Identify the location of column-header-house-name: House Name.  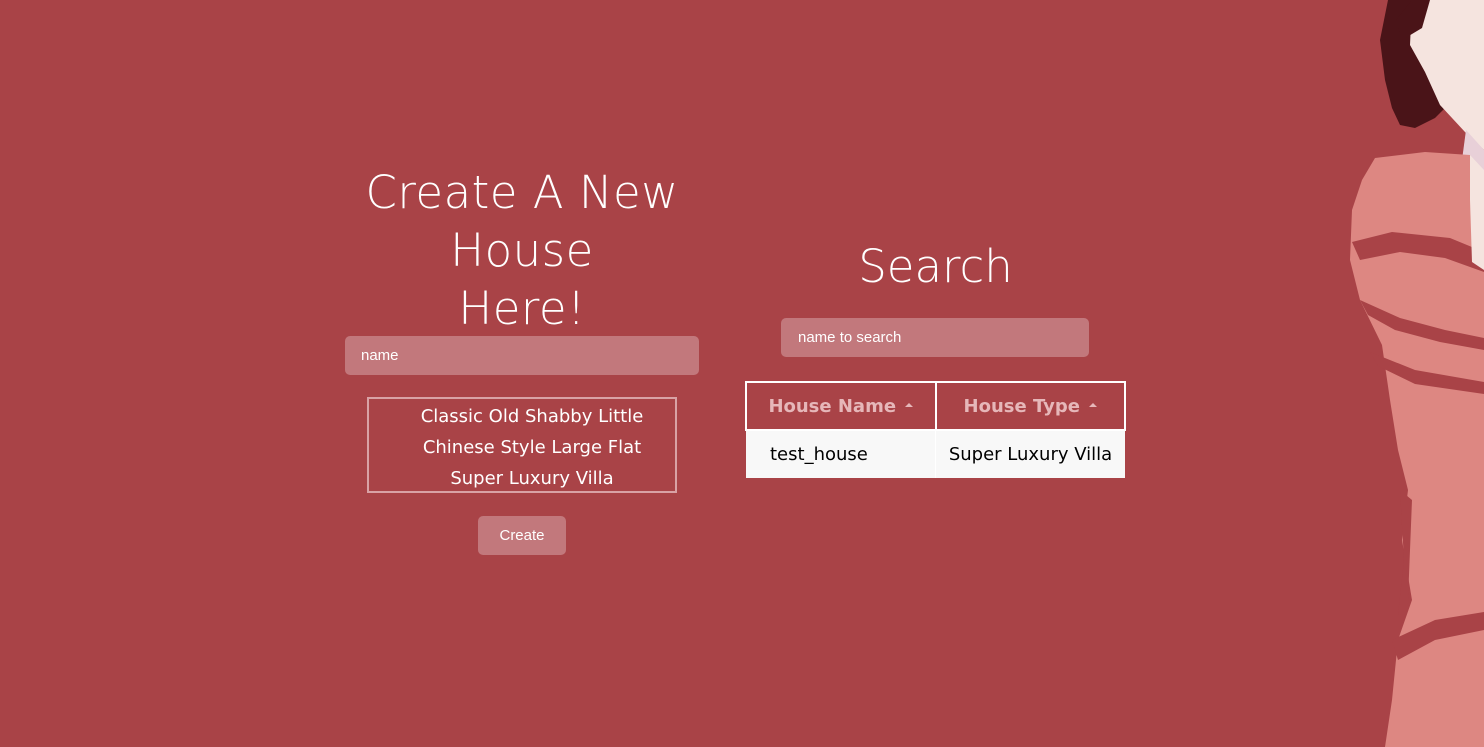
(841, 406).